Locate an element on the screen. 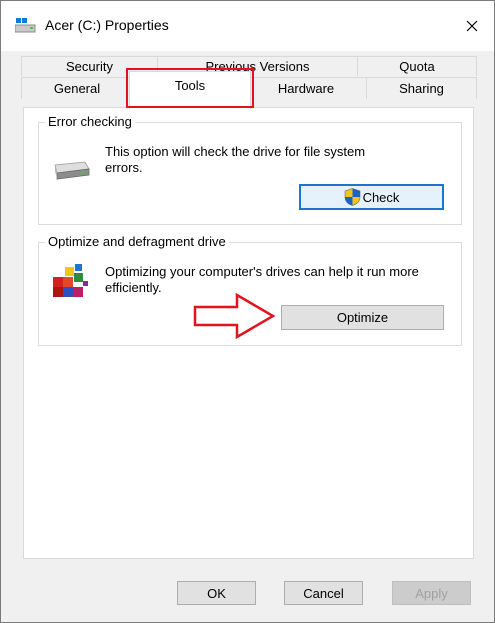 Image resolution: width=495 pixels, height=623 pixels. cancel-button: Cancel is located at coordinates (323, 593).